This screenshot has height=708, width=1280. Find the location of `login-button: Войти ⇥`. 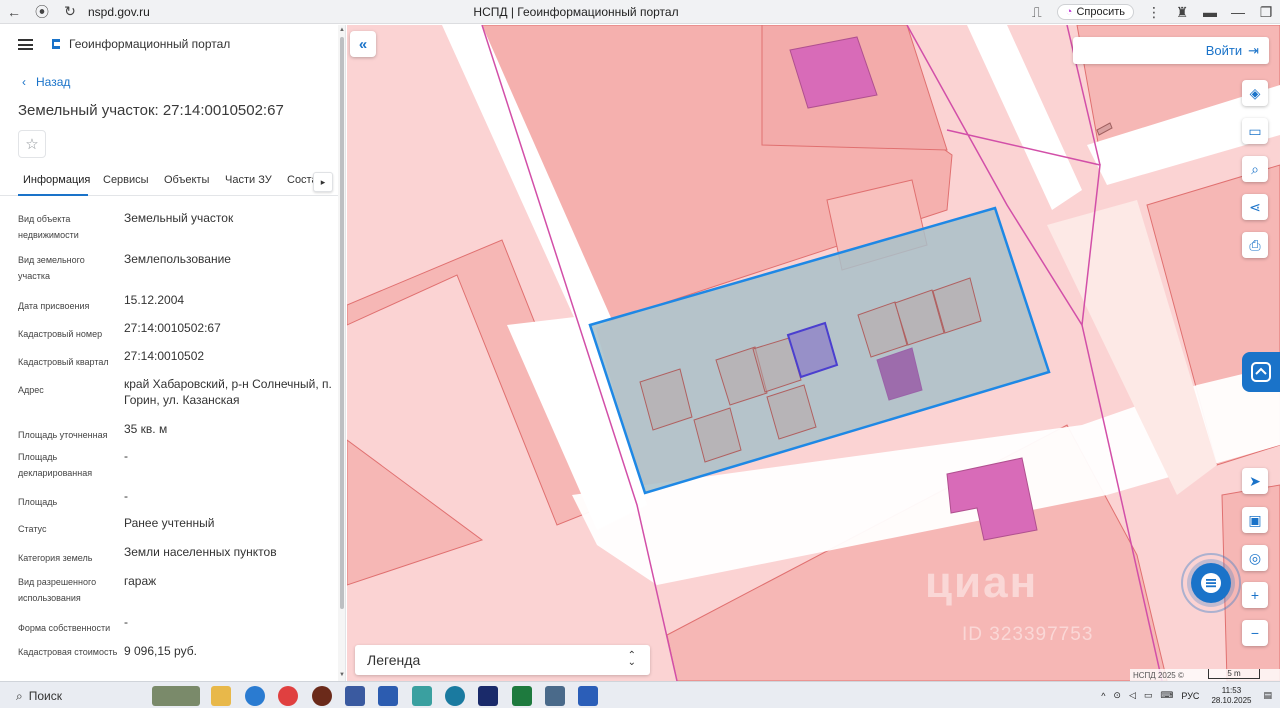

login-button: Войти ⇥ is located at coordinates (1171, 50).